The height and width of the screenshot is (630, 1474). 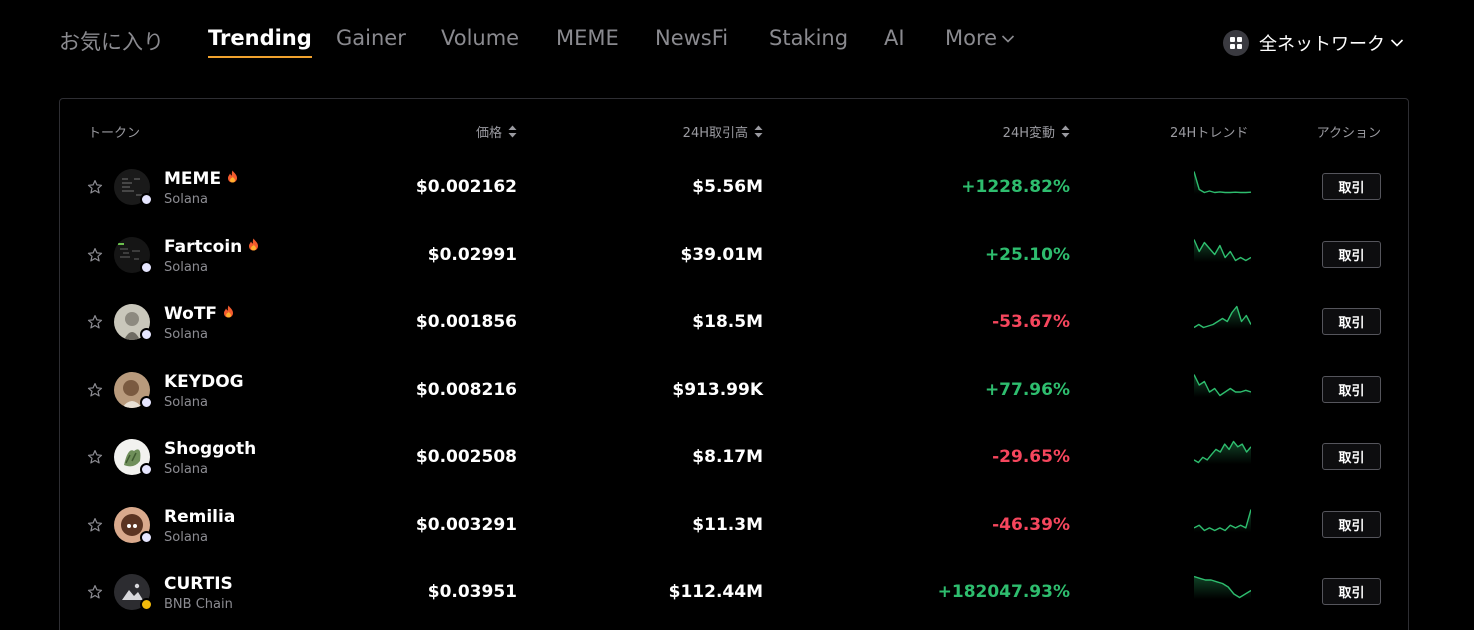 What do you see at coordinates (1031, 524) in the screenshot?
I see `token-change: -46.39%` at bounding box center [1031, 524].